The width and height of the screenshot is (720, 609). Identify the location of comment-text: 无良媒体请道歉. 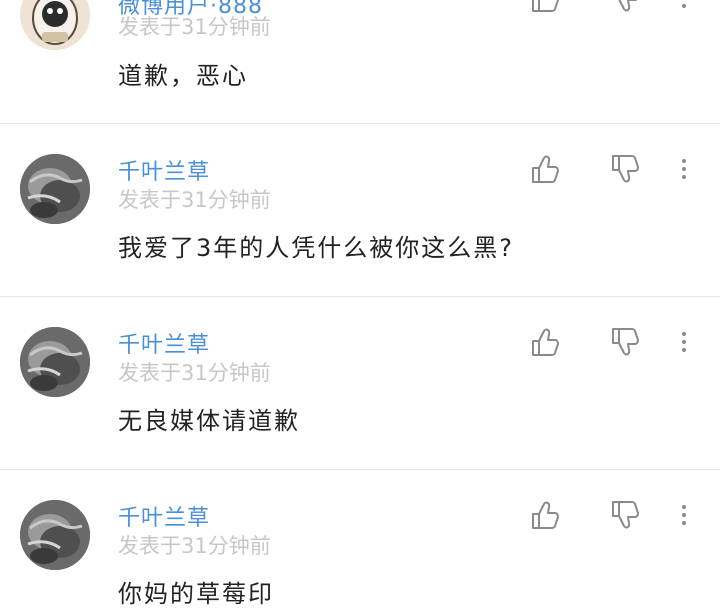
(209, 421).